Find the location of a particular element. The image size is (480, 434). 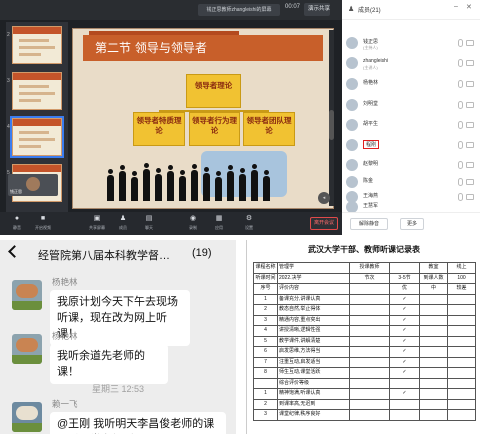

participant-row-highlighted: 程刚 is located at coordinates (411, 146).